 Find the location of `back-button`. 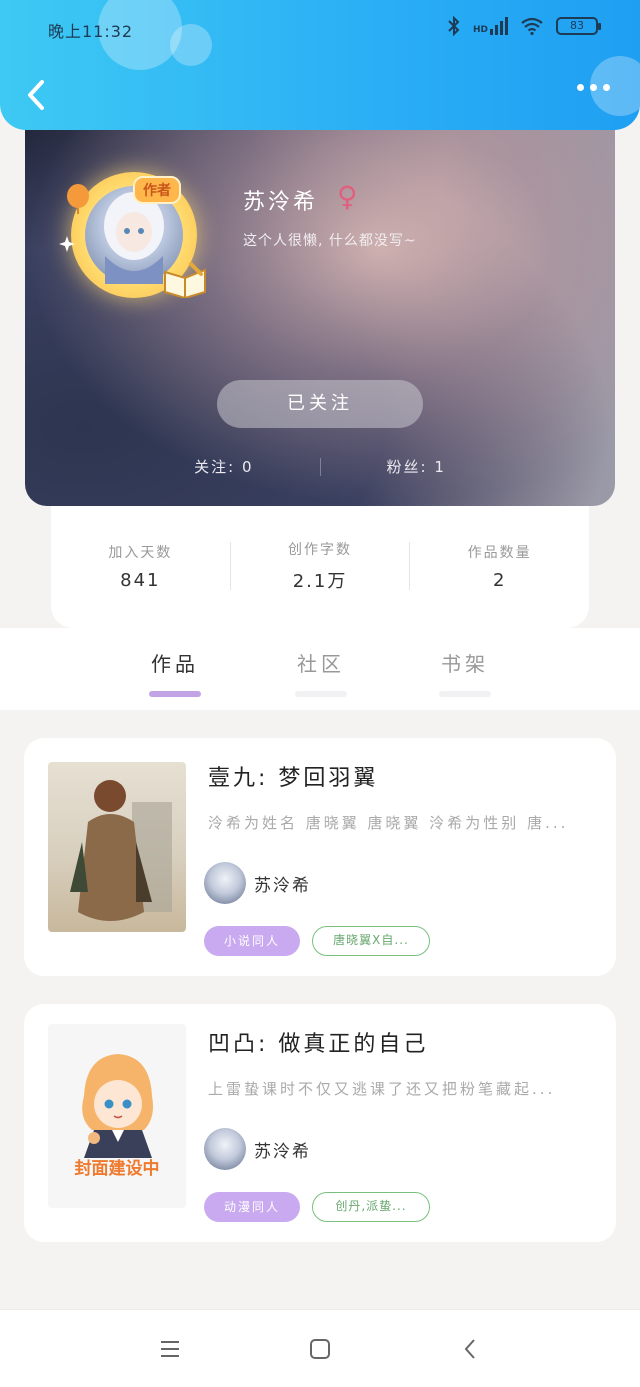

back-button is located at coordinates (37, 95).